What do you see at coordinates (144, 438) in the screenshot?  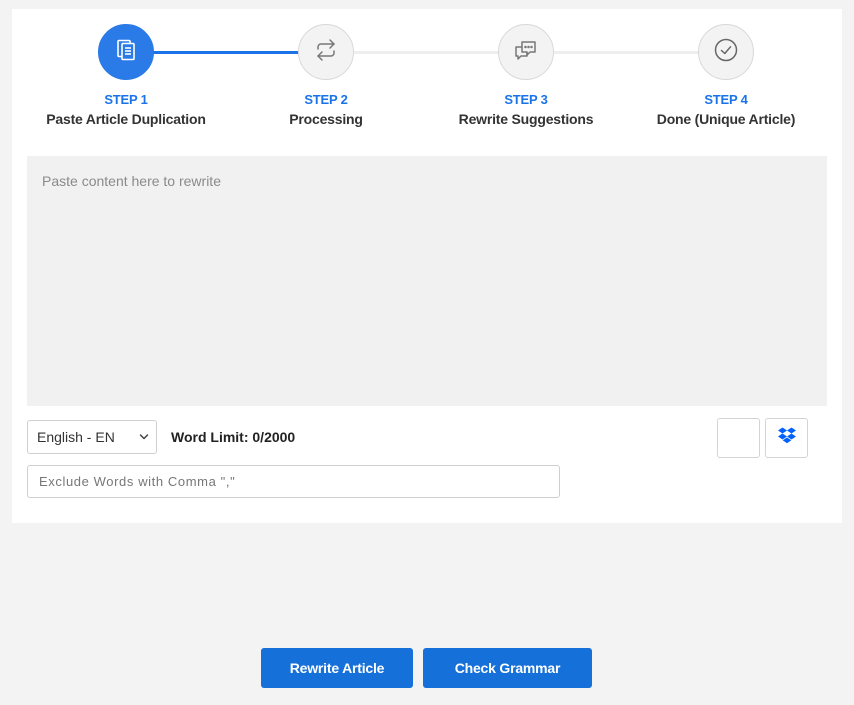 I see `chevron-down-icon` at bounding box center [144, 438].